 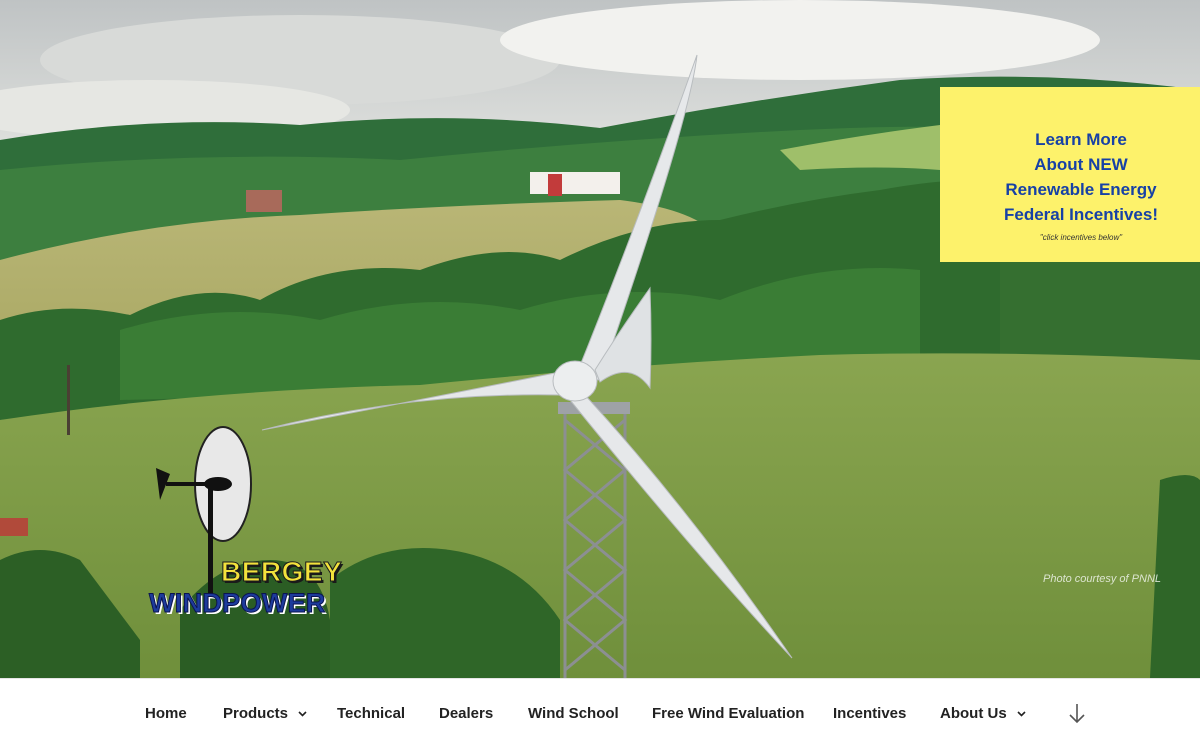 What do you see at coordinates (1080, 214) in the screenshot?
I see `promo-line-4: Federal Incentives!` at bounding box center [1080, 214].